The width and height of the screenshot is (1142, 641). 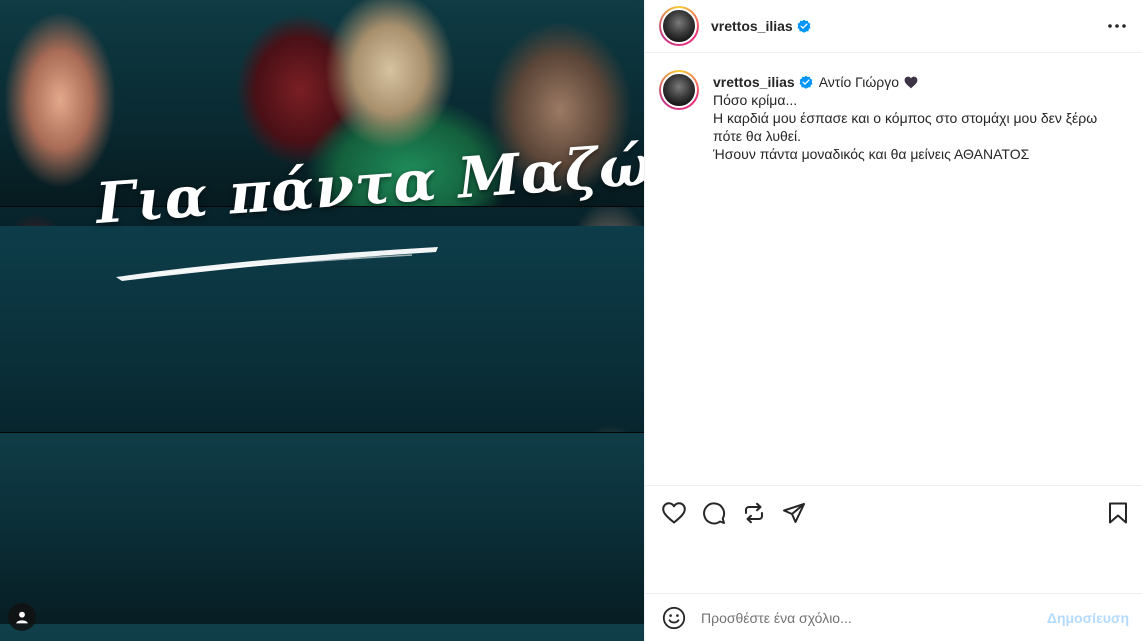 What do you see at coordinates (1117, 26) in the screenshot?
I see `more-options-icon` at bounding box center [1117, 26].